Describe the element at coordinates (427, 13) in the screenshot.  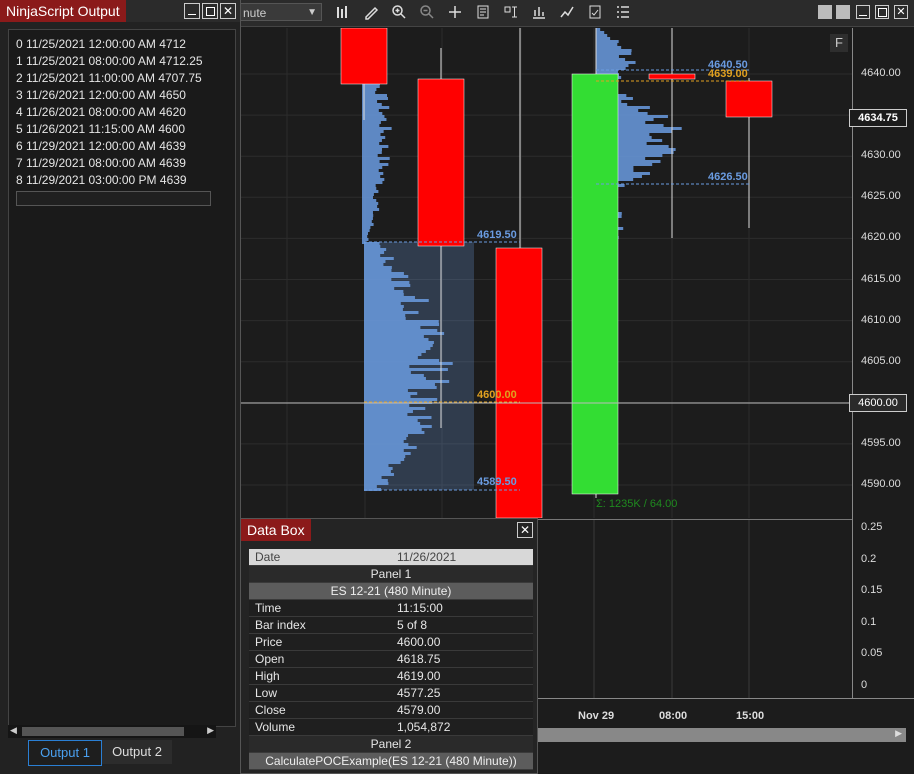
I see `zoom-out-icon` at that location.